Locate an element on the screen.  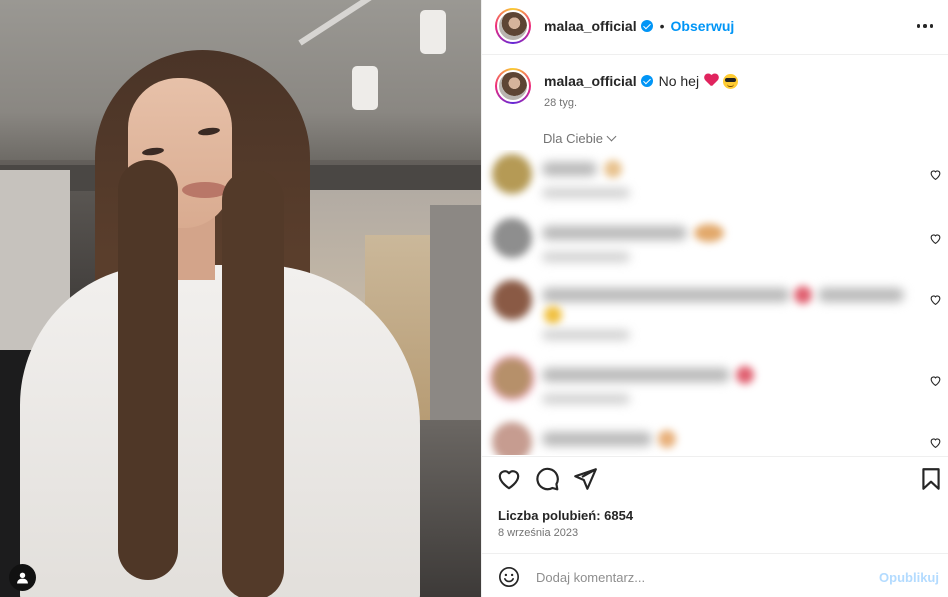
chevron-down-icon is located at coordinates (611, 136).